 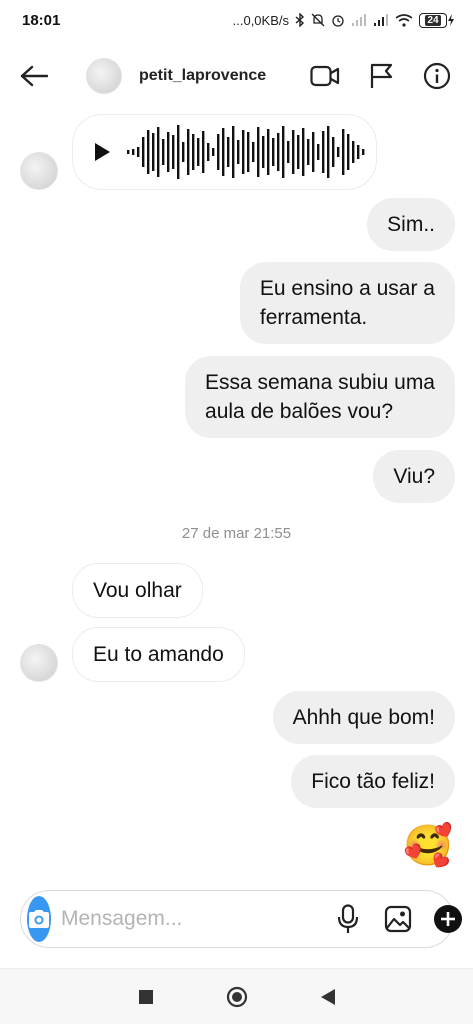 What do you see at coordinates (39, 919) in the screenshot?
I see `camera-icon` at bounding box center [39, 919].